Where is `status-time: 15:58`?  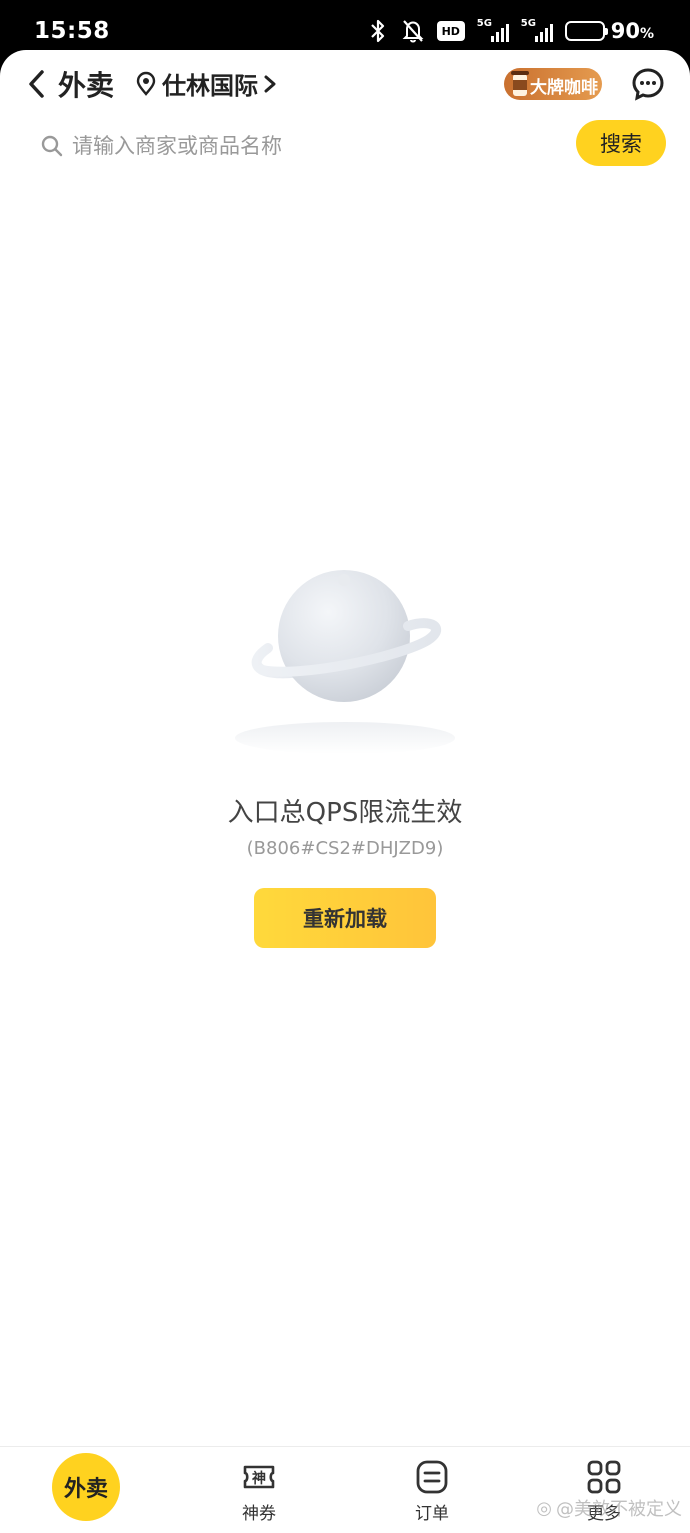
status-time: 15:58 is located at coordinates (72, 31).